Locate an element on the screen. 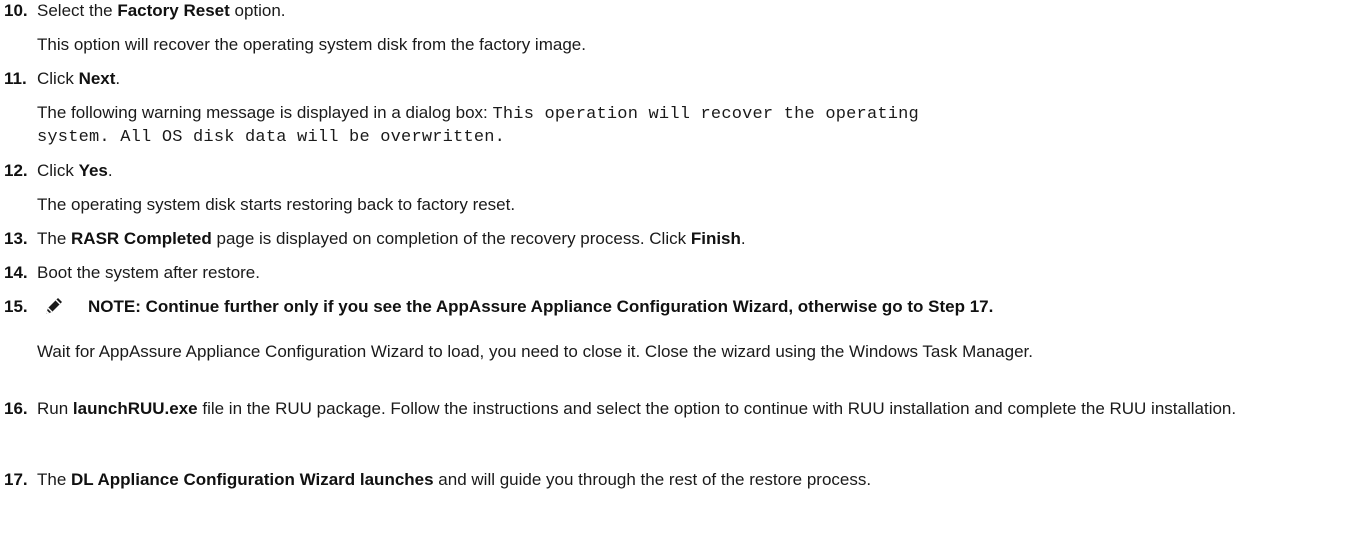 This screenshot has width=1351, height=551. step-number: 16. is located at coordinates (16, 408).